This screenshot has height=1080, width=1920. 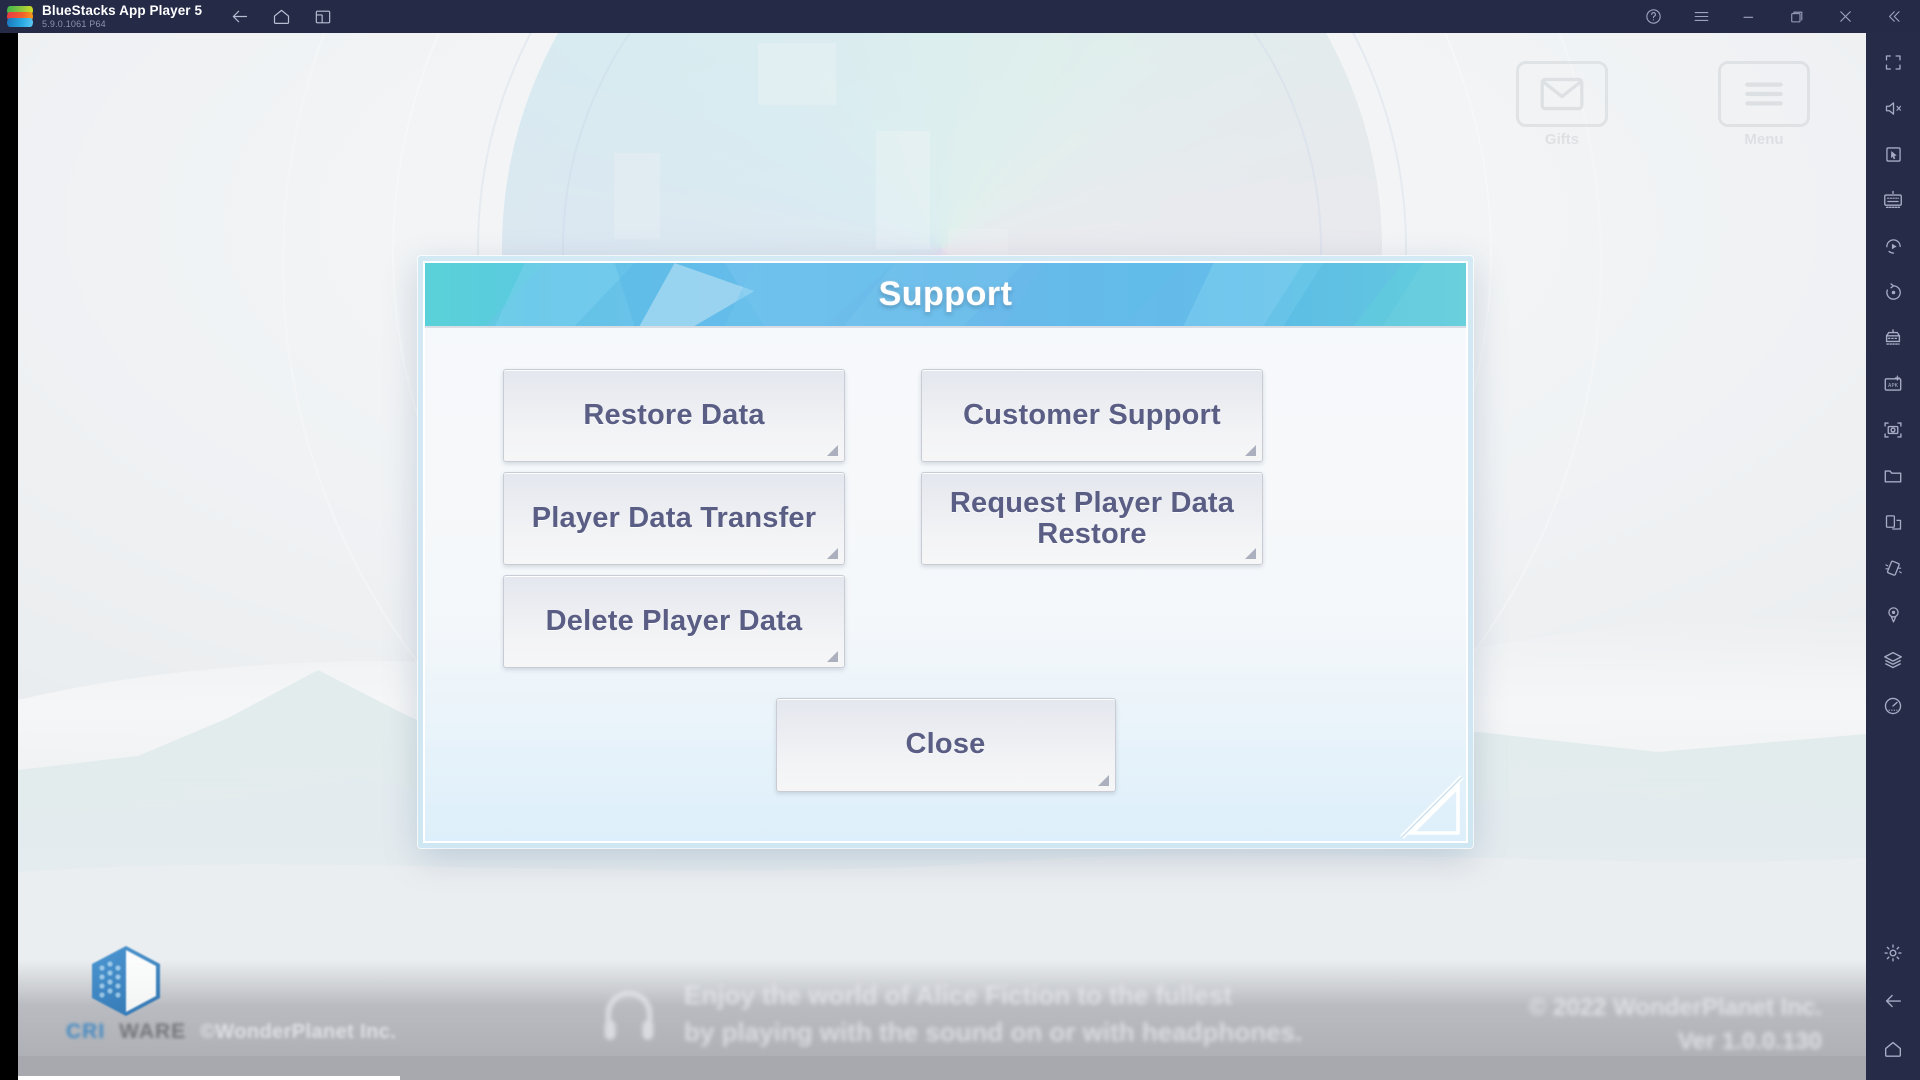 I want to click on copyright-version-block: © 2022 WonderPlanet Inc. Ver 1.0.0.130, so click(x=1675, y=1025).